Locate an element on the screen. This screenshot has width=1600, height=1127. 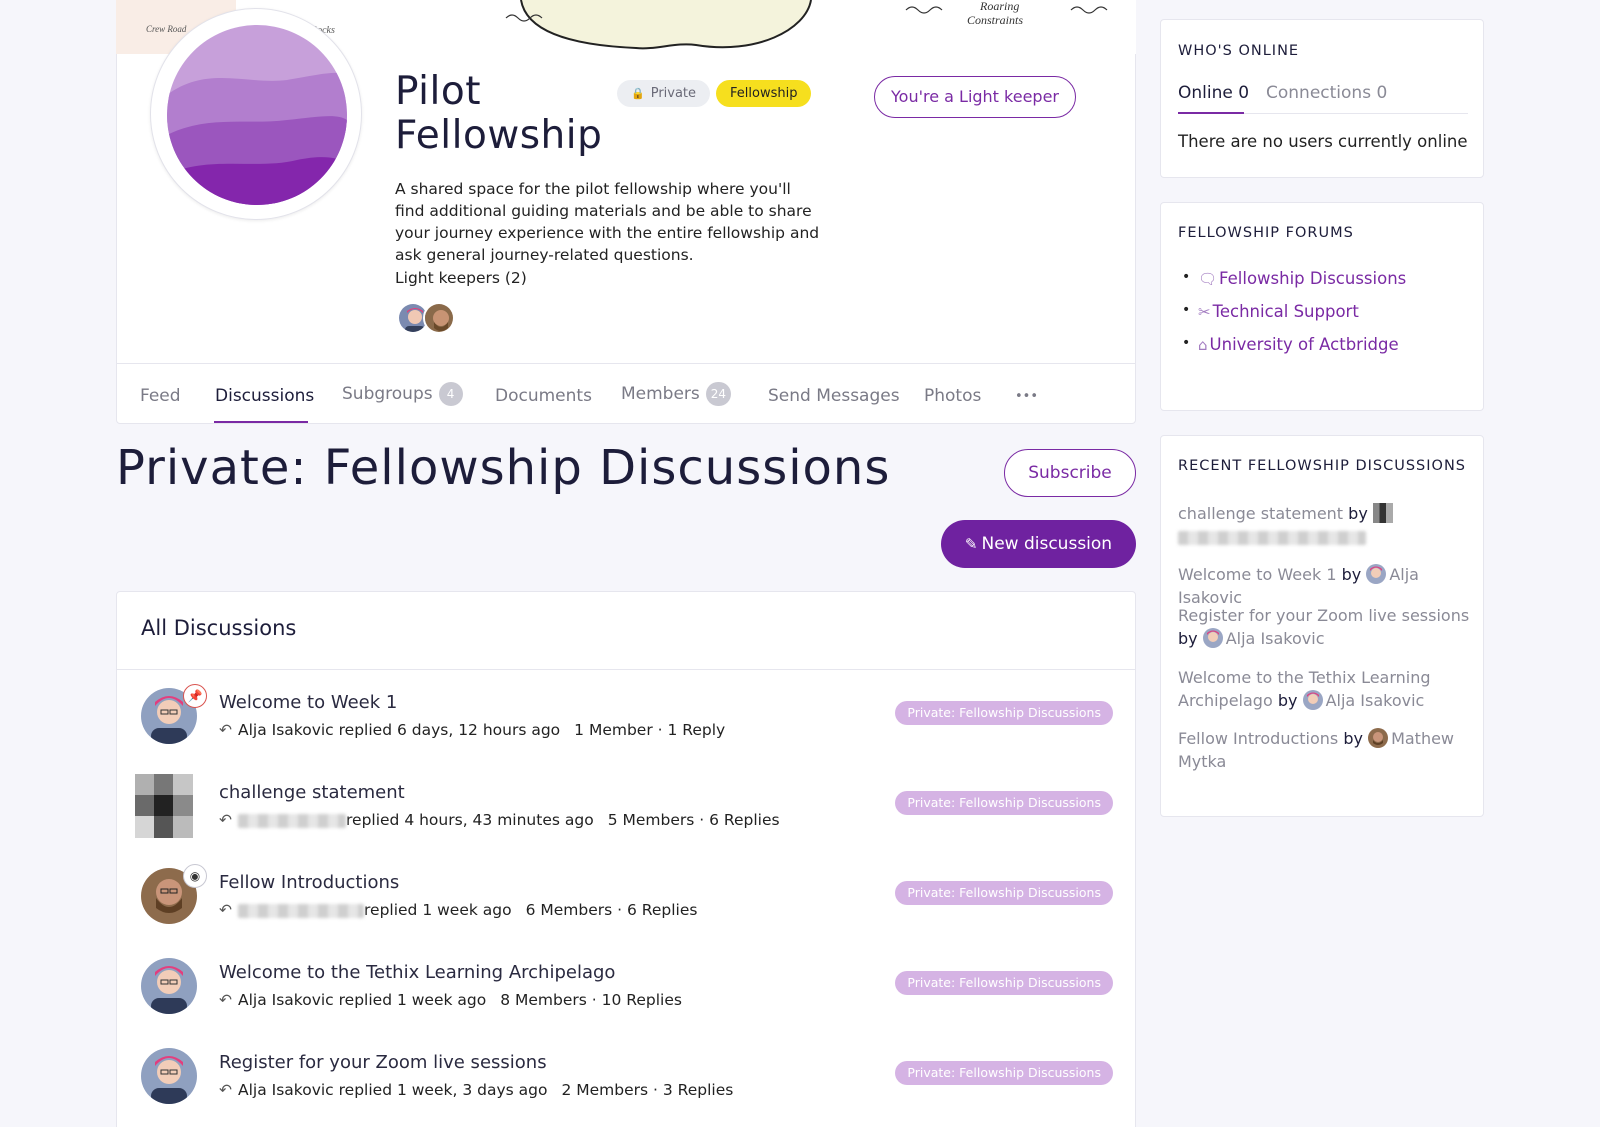
tab-photos: Photos is located at coordinates (952, 396).